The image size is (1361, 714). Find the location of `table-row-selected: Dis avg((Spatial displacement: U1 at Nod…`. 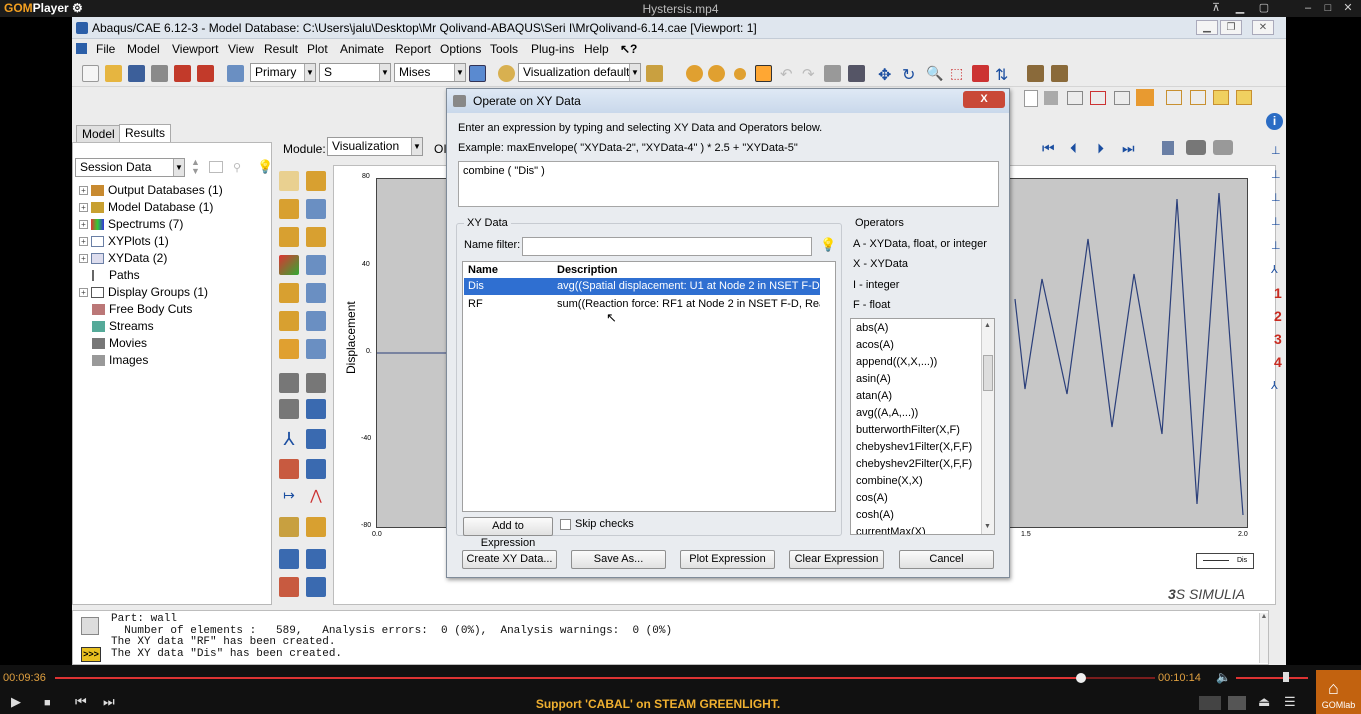

table-row-selected: Dis avg((Spatial displacement: U1 at Nod… is located at coordinates (642, 286).